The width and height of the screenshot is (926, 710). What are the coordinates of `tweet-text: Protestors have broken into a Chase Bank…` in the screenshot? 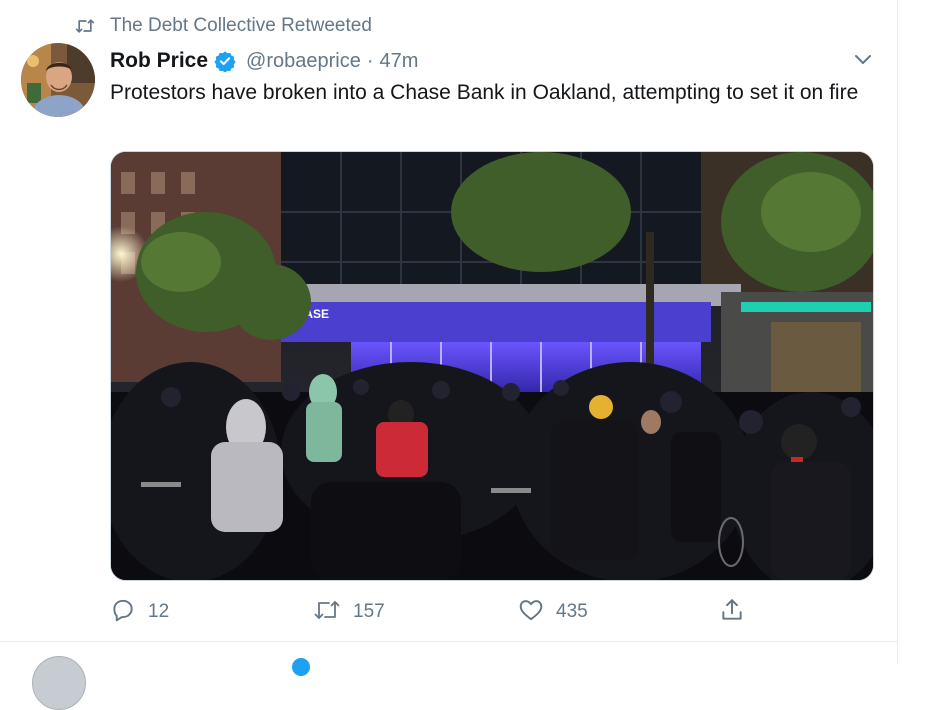 It's located at (484, 92).